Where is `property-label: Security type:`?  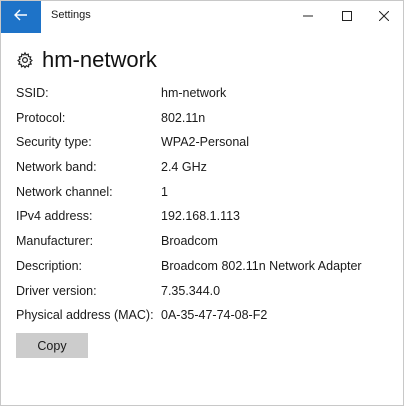
property-label: Security type: is located at coordinates (54, 142).